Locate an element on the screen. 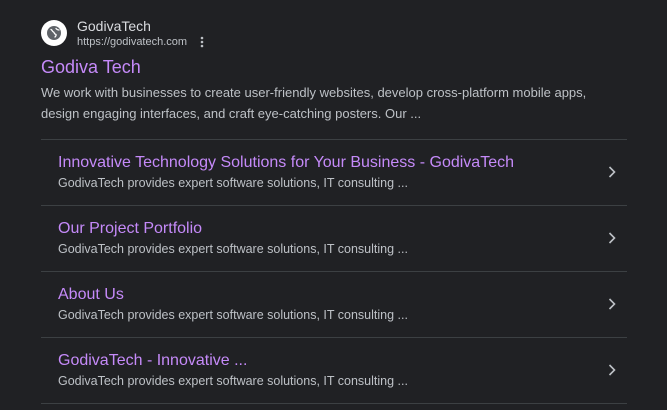 The width and height of the screenshot is (667, 410). site-name: GodivaTech is located at coordinates (142, 26).